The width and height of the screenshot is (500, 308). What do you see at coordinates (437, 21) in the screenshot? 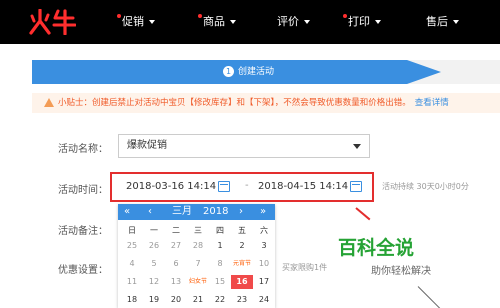
I see `nav-item-label: 售后` at bounding box center [437, 21].